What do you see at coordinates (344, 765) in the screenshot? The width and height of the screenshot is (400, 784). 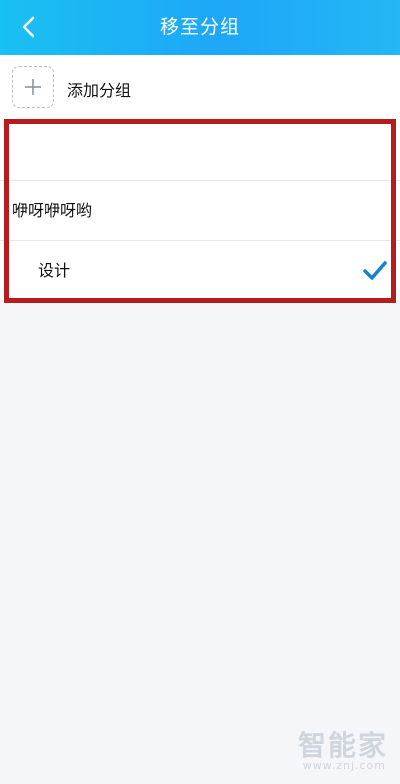 I see `watermark-sub: www.znj.com` at bounding box center [344, 765].